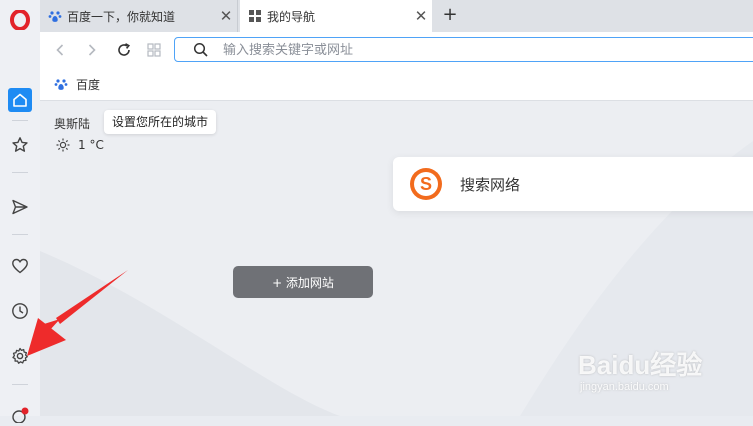 The width and height of the screenshot is (753, 426). I want to click on bookmarks-bar: 百度, so click(396, 84).